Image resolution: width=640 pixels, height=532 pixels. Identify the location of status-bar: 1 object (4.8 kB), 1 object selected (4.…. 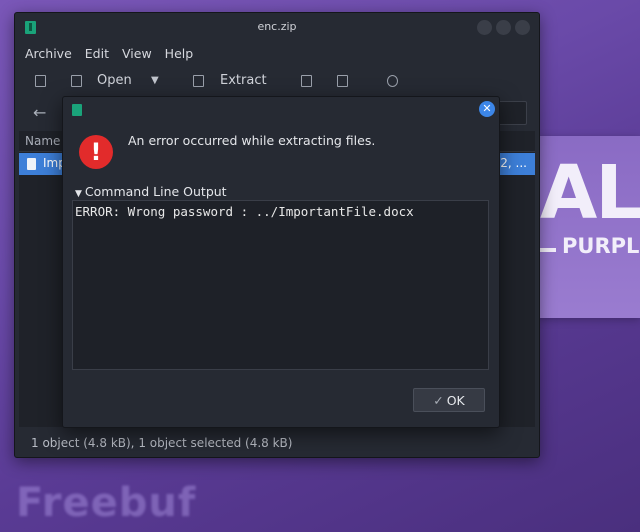
(162, 443).